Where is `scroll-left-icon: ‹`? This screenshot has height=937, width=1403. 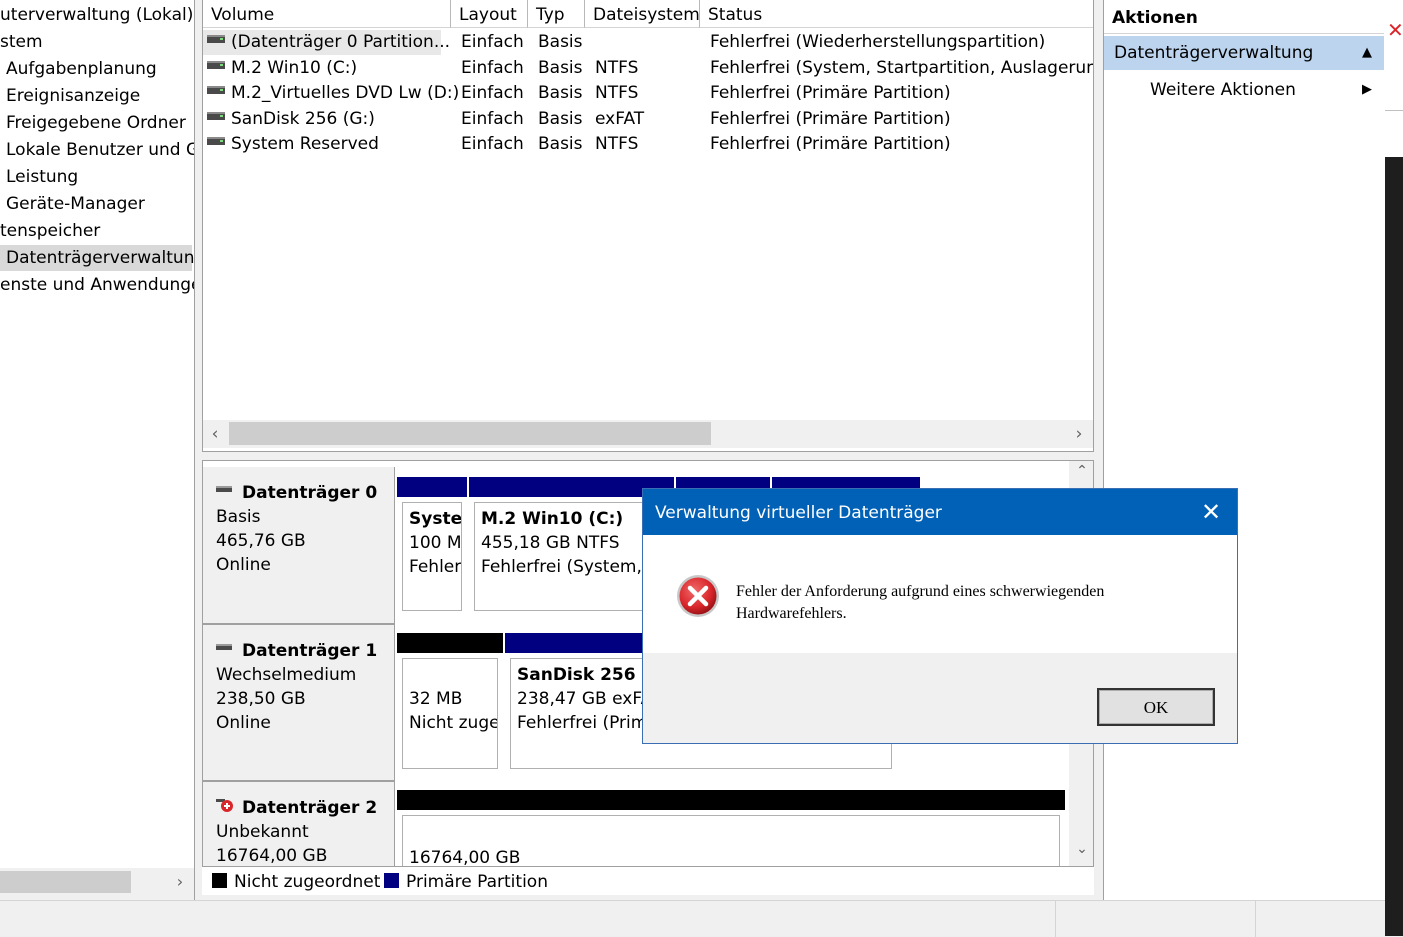
scroll-left-icon: ‹ is located at coordinates (215, 434).